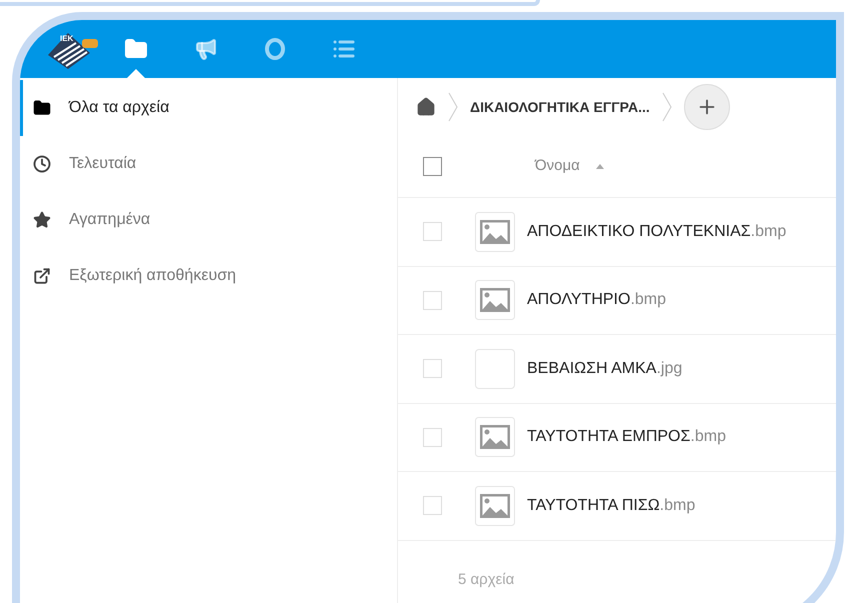 This screenshot has width=851, height=603. Describe the element at coordinates (626, 437) in the screenshot. I see `file-name: ΤΑΥΤΟΤΗΤΑ ΕΜΠΡΟΣ.bmp` at that location.